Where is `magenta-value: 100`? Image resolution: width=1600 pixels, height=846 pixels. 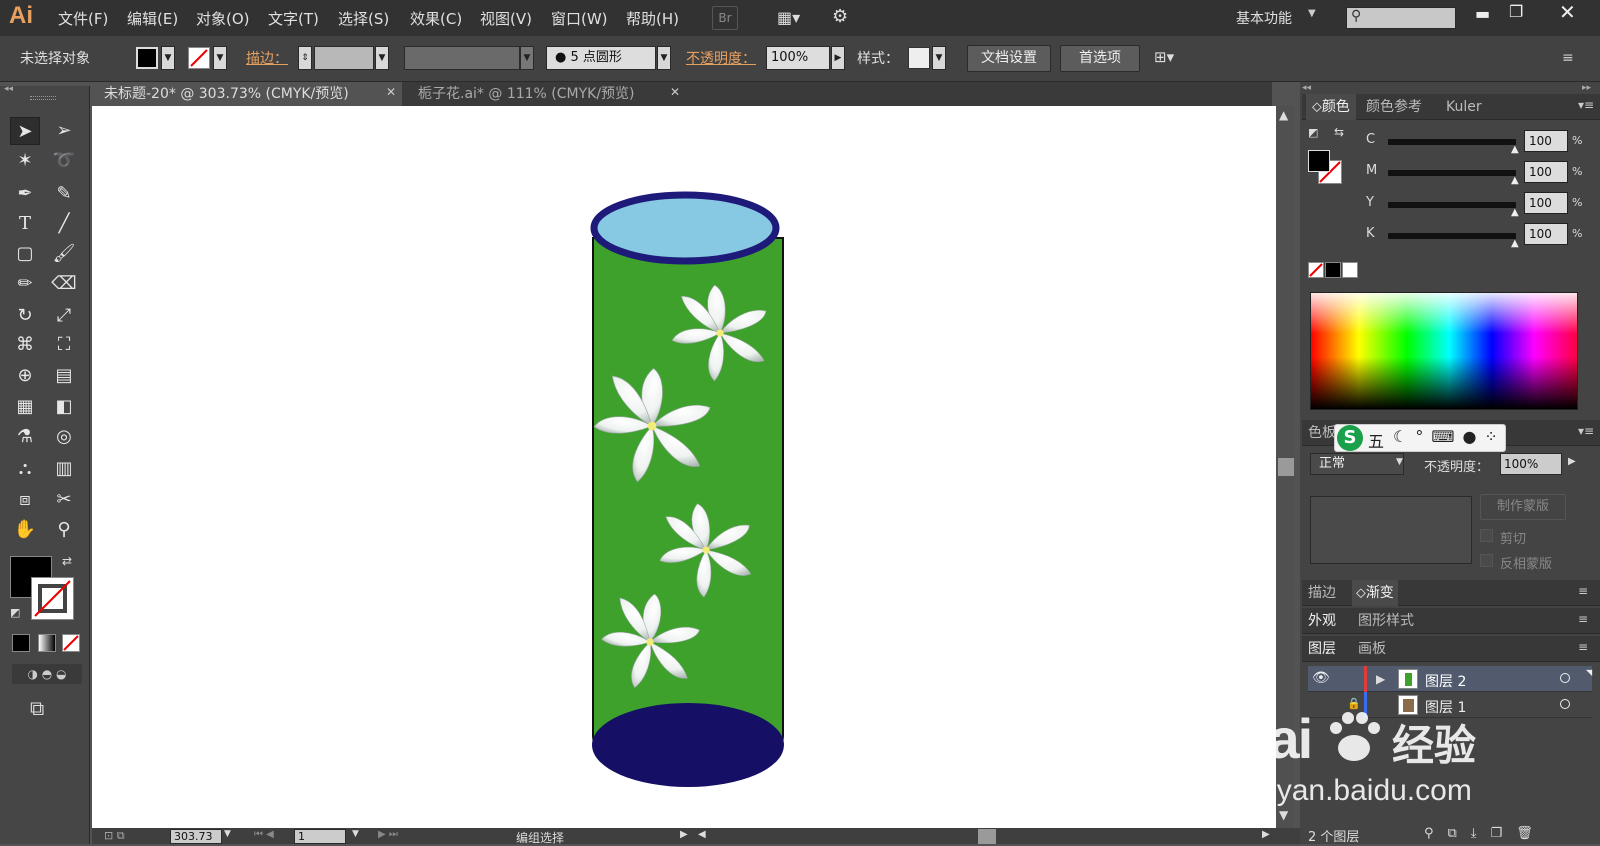 magenta-value: 100 is located at coordinates (1546, 172).